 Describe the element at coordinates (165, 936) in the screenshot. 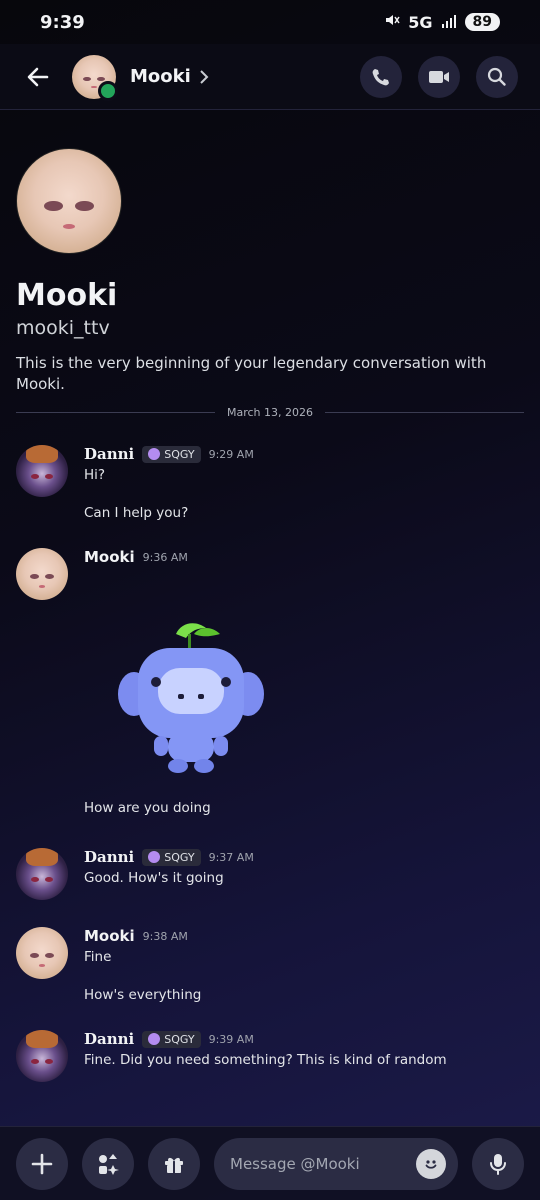

I see `message-time: 9:38 AM` at that location.